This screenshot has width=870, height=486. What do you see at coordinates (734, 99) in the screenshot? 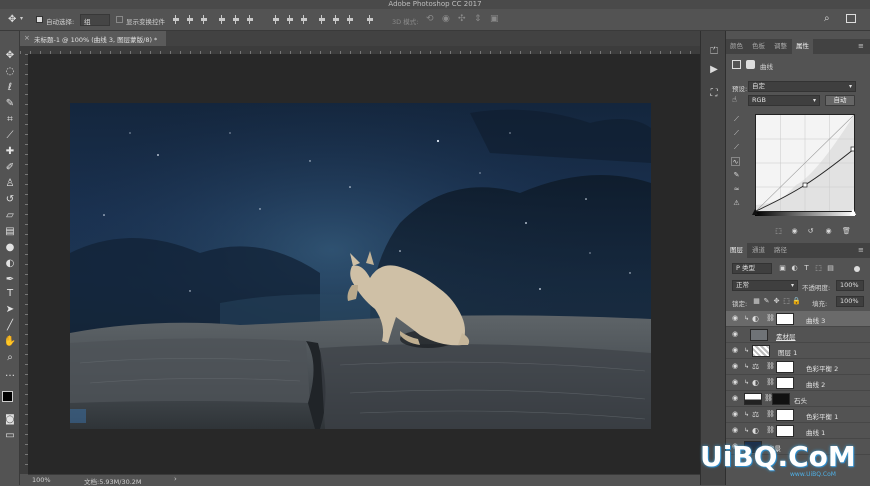
I see `target-adjust-icon: ☝` at bounding box center [734, 99].